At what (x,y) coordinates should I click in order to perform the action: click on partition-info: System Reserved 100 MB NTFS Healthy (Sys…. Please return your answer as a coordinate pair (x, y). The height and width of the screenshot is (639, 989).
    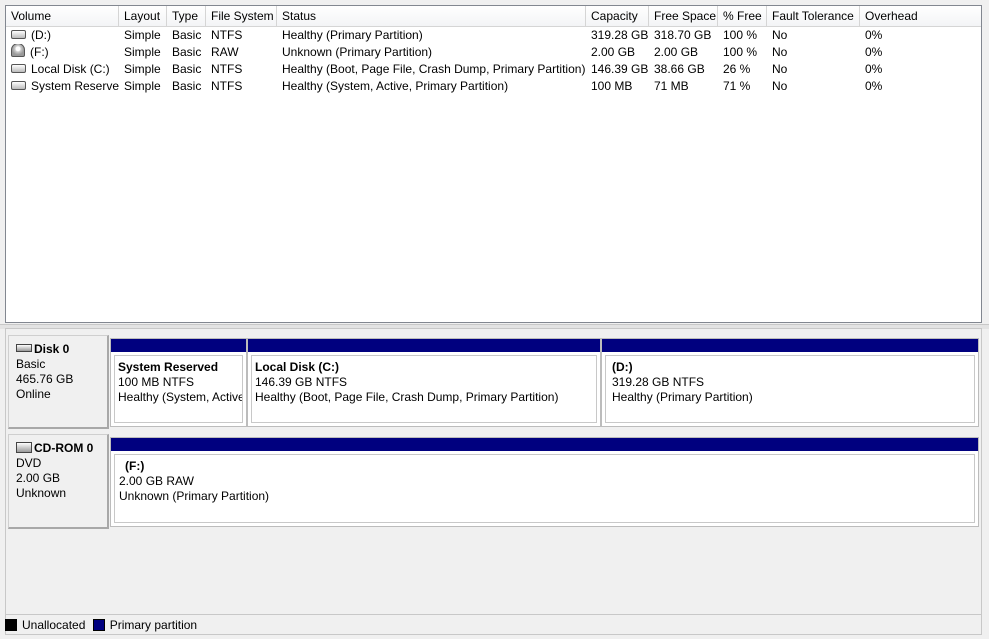
    Looking at the image, I should click on (178, 389).